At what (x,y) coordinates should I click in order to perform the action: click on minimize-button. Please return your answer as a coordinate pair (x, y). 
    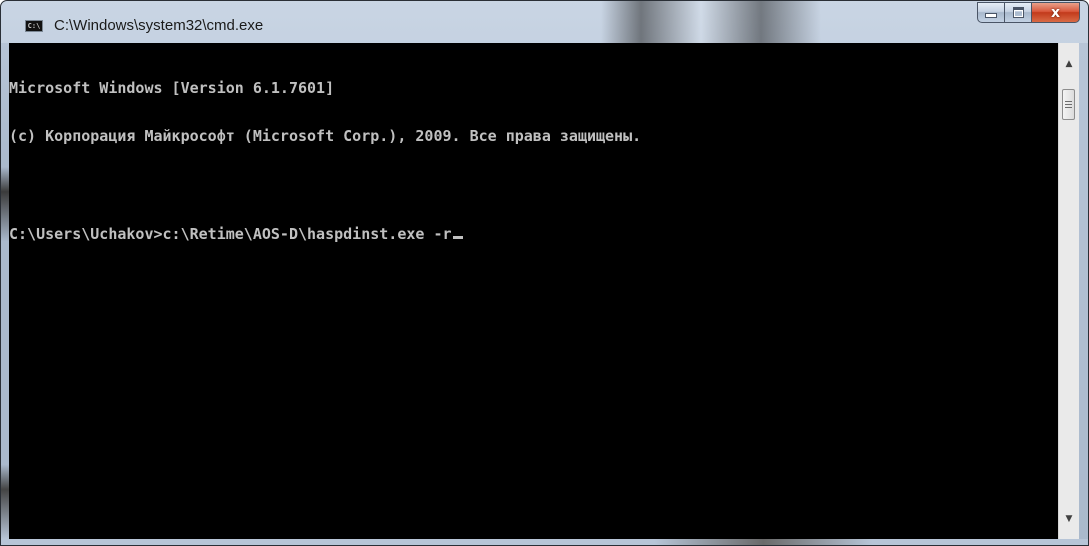
    Looking at the image, I should click on (991, 12).